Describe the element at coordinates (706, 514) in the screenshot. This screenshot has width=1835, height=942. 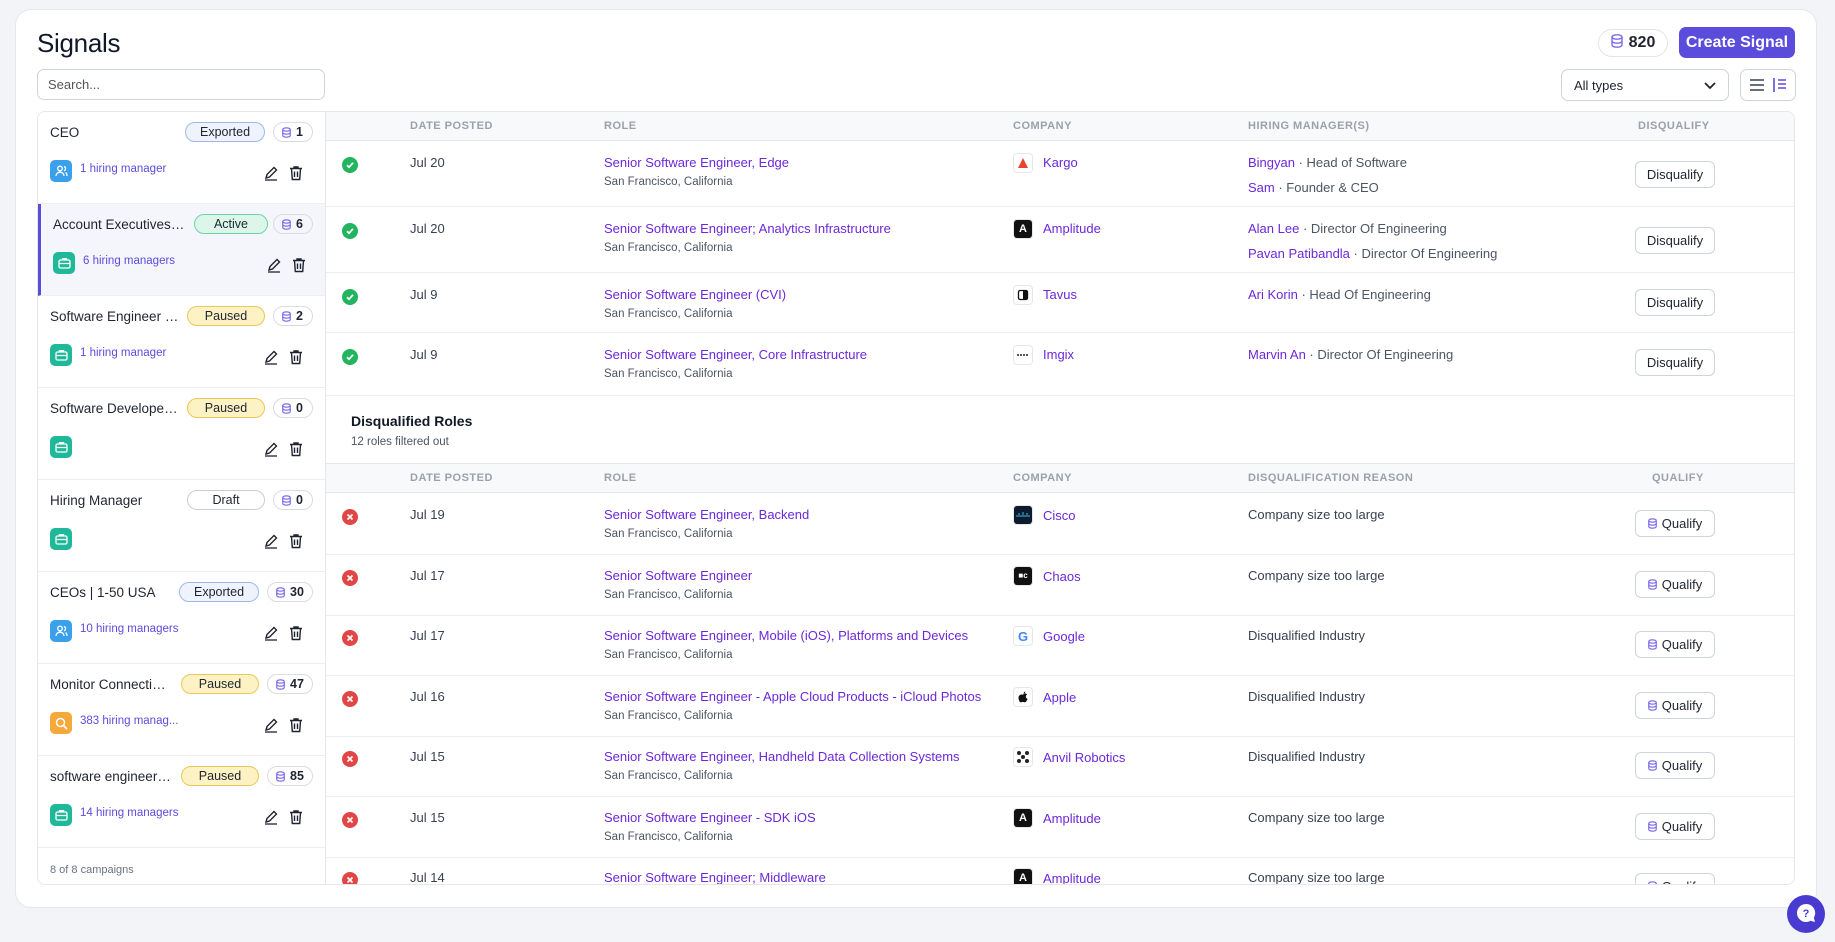
I see `role-link: Senior Software Engineer, Backend` at that location.